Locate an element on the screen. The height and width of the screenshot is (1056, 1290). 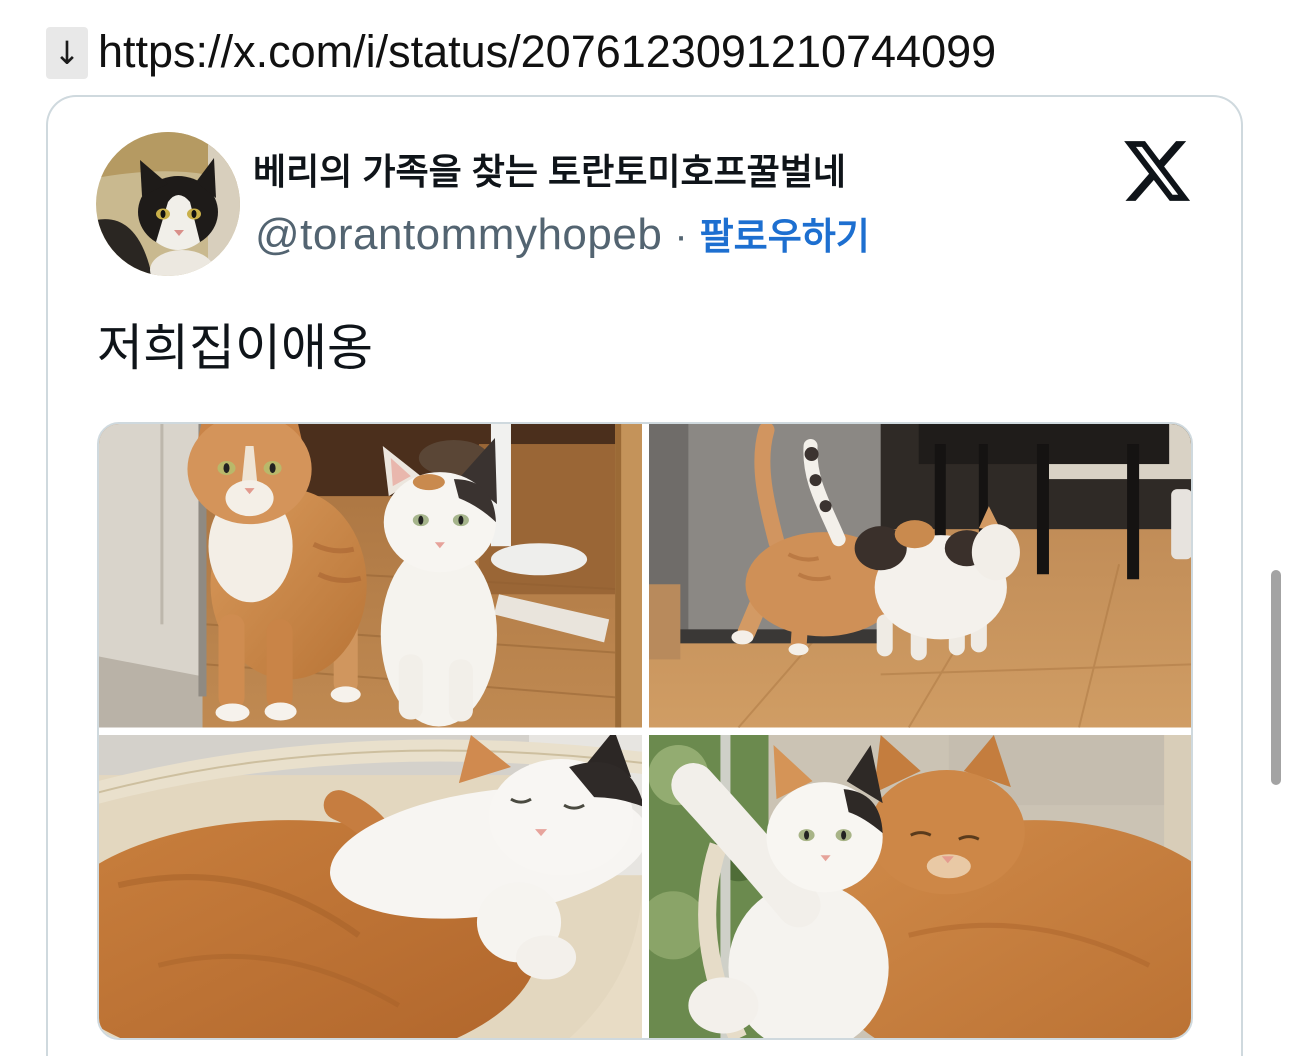
author-display-name: 베리의 가족을 찾는 토란토미호프꿀벌네 is located at coordinates (549, 172).